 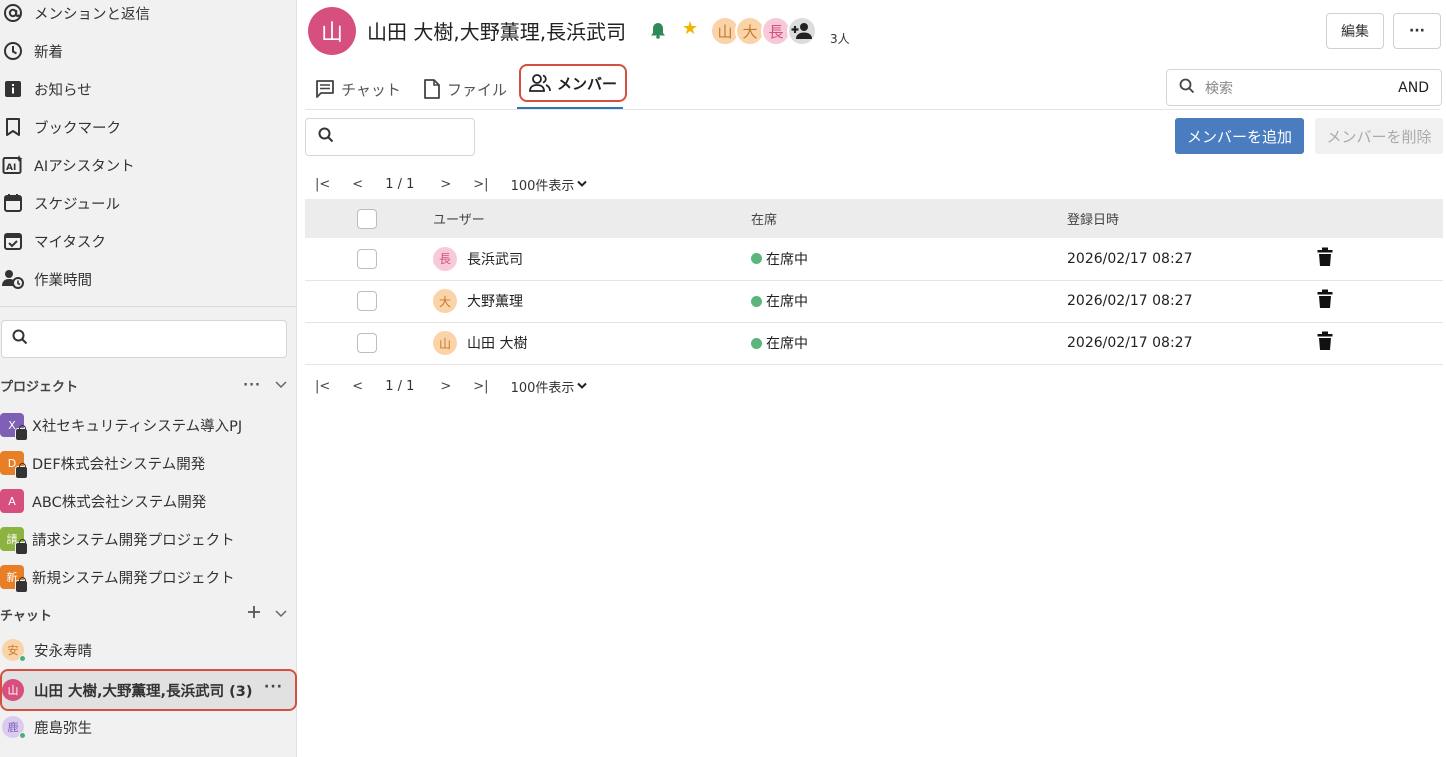 What do you see at coordinates (26, 616) in the screenshot?
I see `chats-heading: チャット` at bounding box center [26, 616].